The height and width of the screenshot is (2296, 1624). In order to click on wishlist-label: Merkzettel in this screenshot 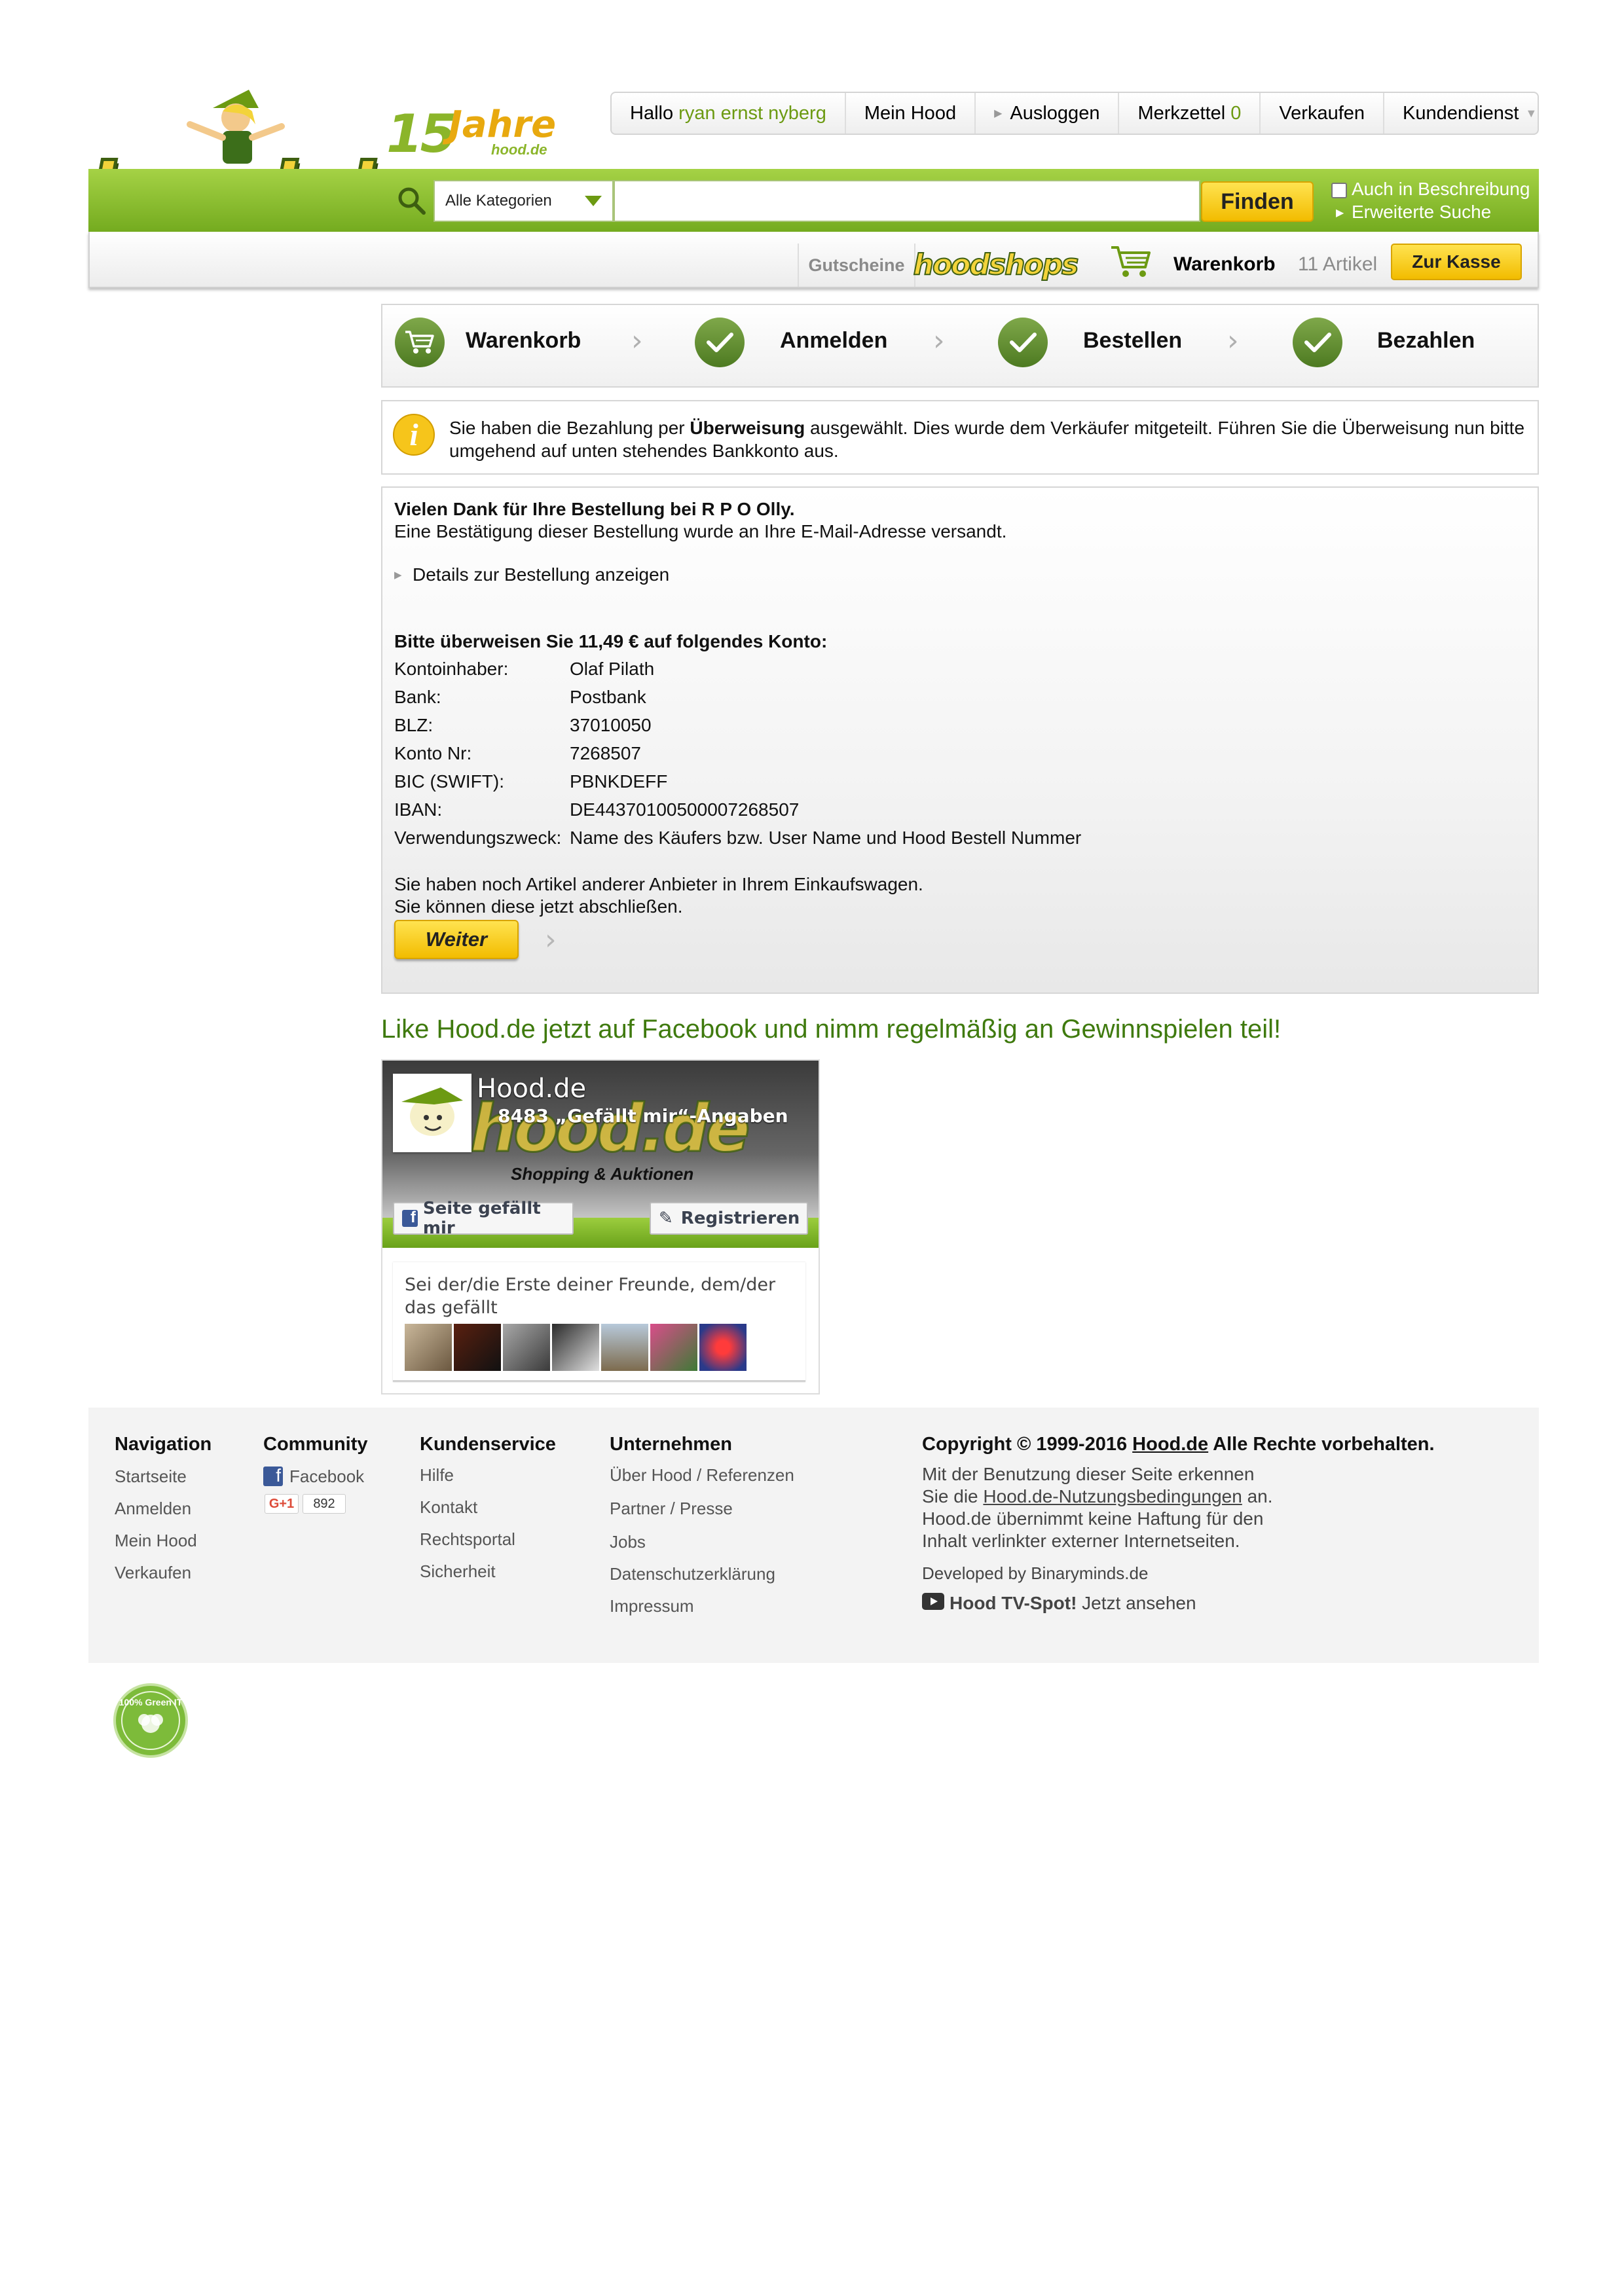, I will do `click(1181, 113)`.